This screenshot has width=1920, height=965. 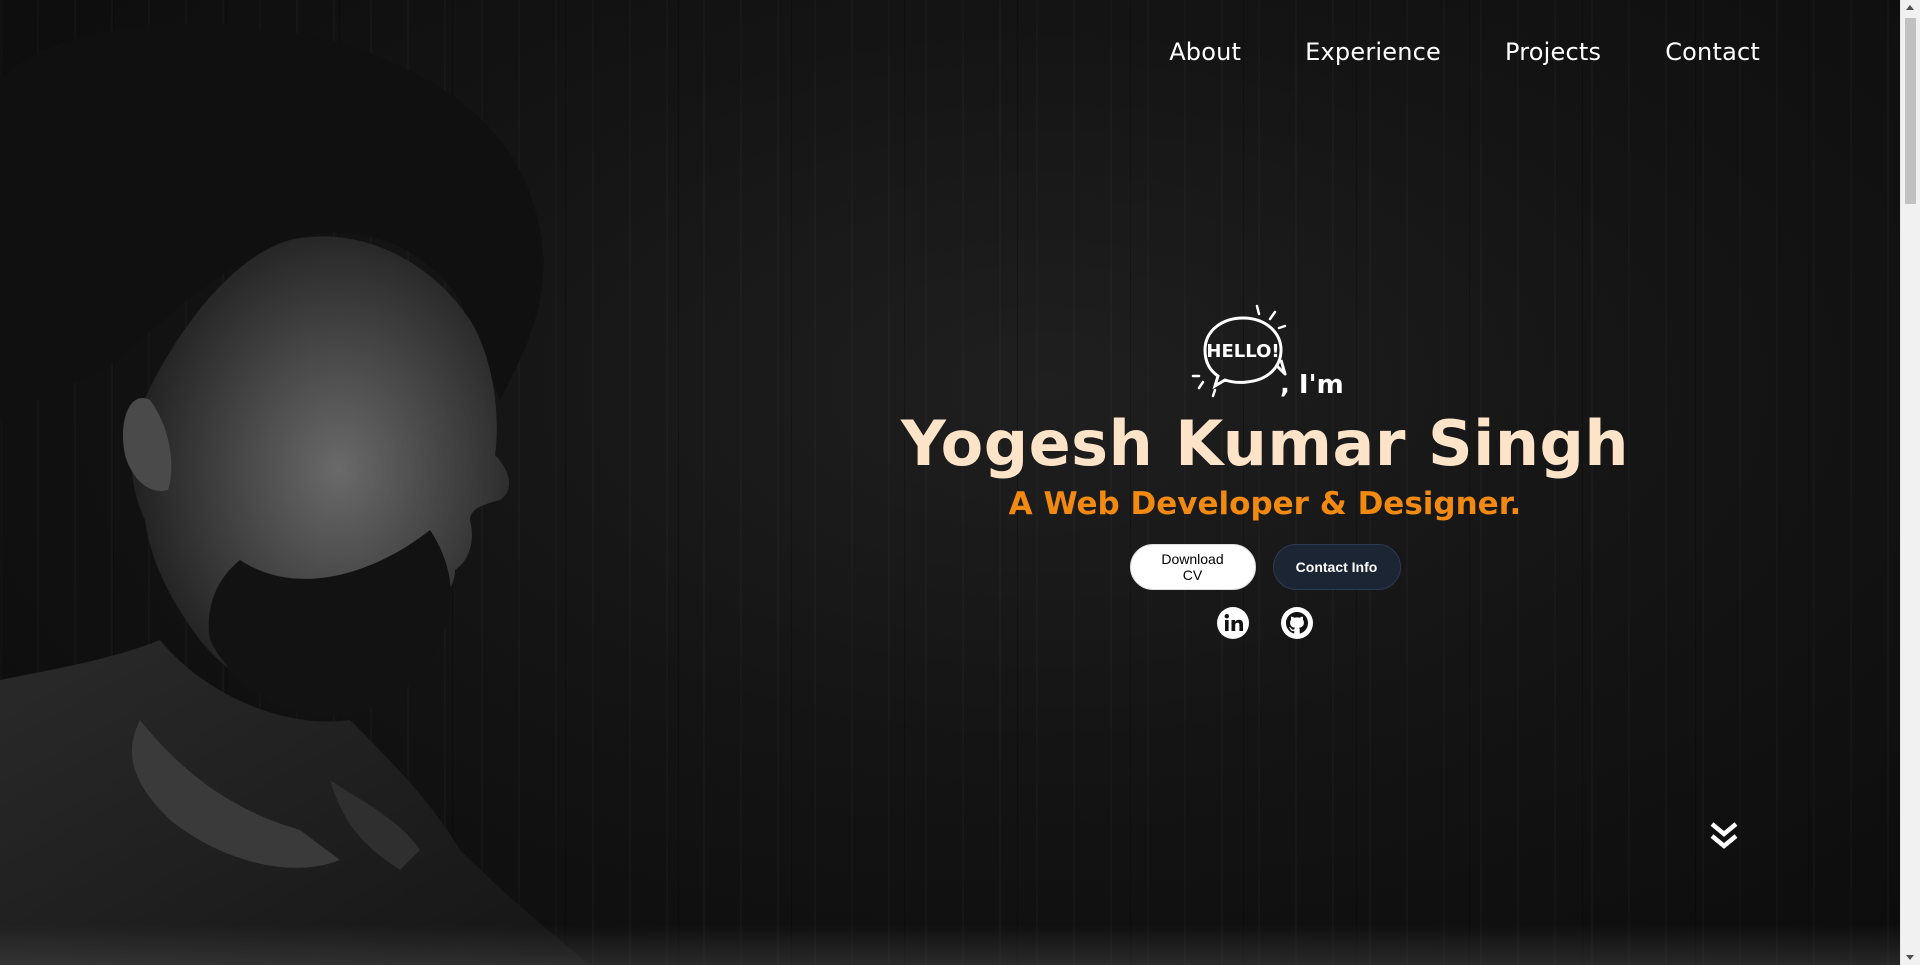 What do you see at coordinates (1205, 52) in the screenshot?
I see `nav-link-about: About` at bounding box center [1205, 52].